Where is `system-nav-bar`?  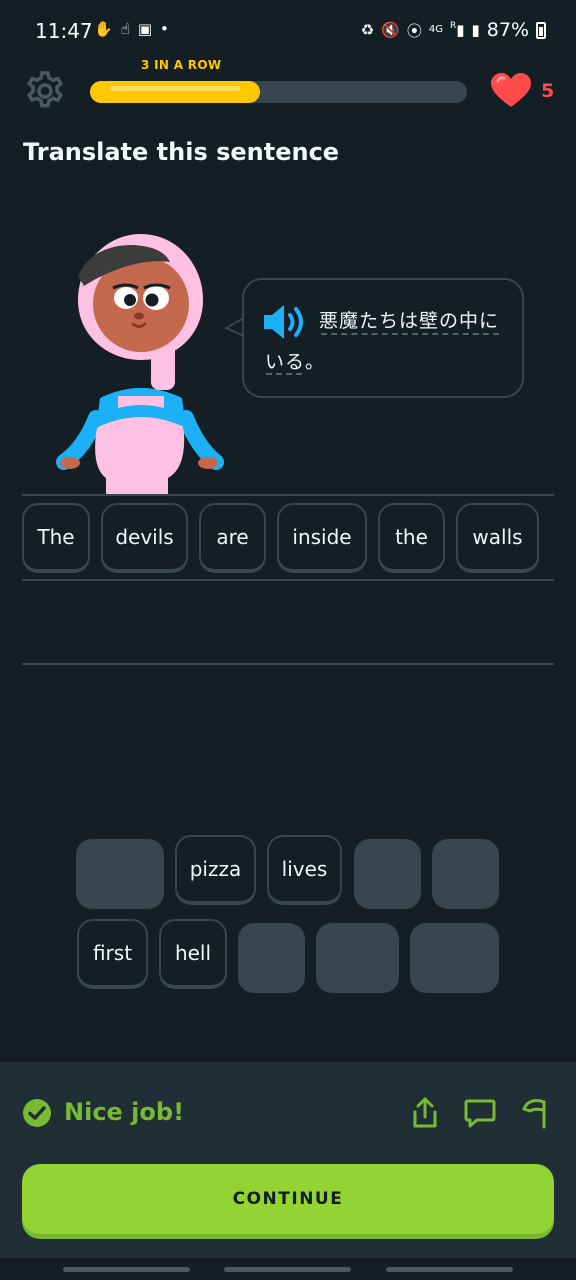 system-nav-bar is located at coordinates (288, 1269).